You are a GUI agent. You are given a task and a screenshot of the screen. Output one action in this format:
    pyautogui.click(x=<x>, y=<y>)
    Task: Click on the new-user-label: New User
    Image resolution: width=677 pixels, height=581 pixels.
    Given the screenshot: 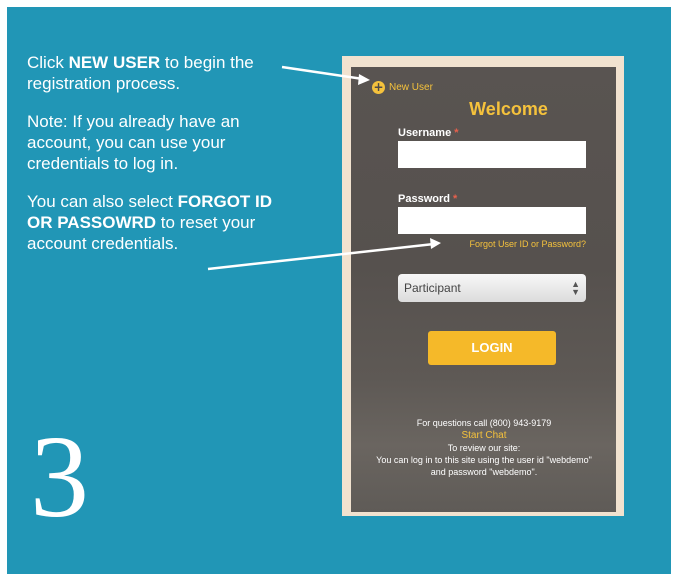 What is the action you would take?
    pyautogui.click(x=411, y=87)
    